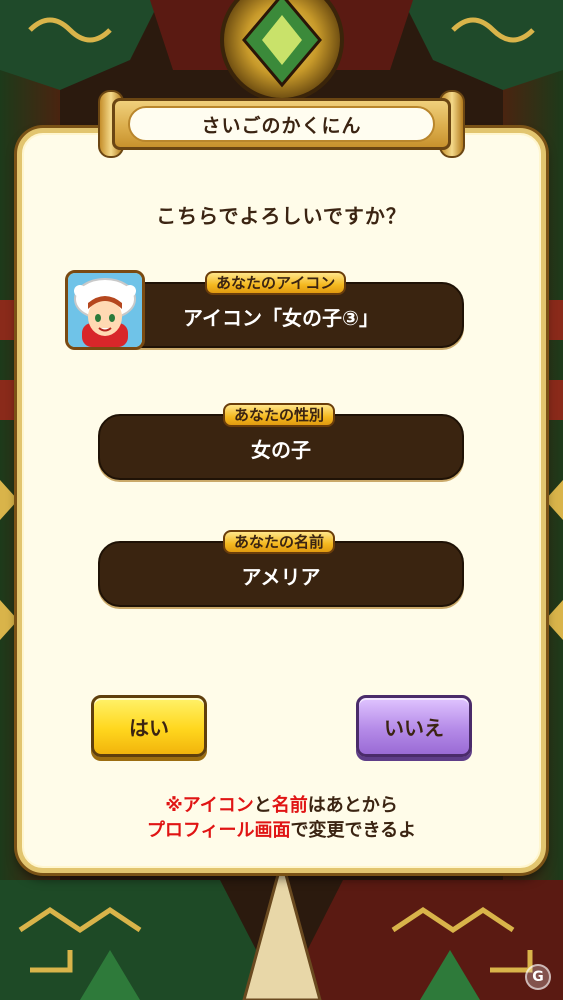 The width and height of the screenshot is (563, 1000). I want to click on note-segment-1-2: 名前, so click(289, 805).